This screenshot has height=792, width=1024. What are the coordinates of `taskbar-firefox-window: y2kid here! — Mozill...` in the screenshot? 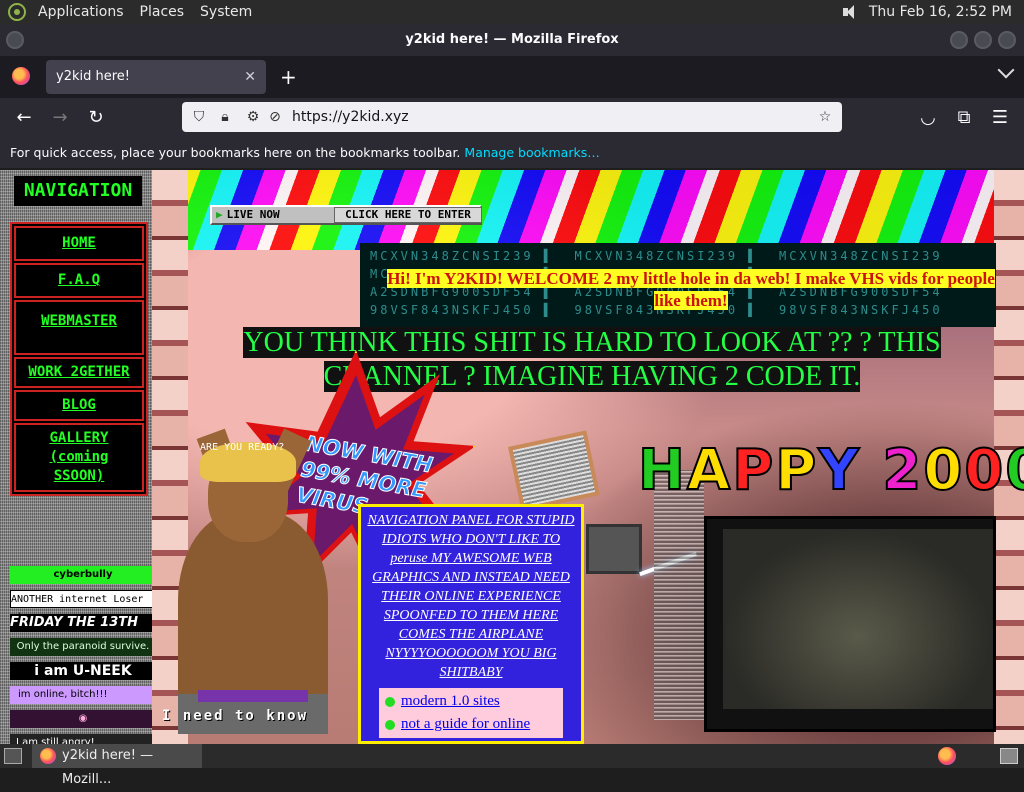 It's located at (117, 765).